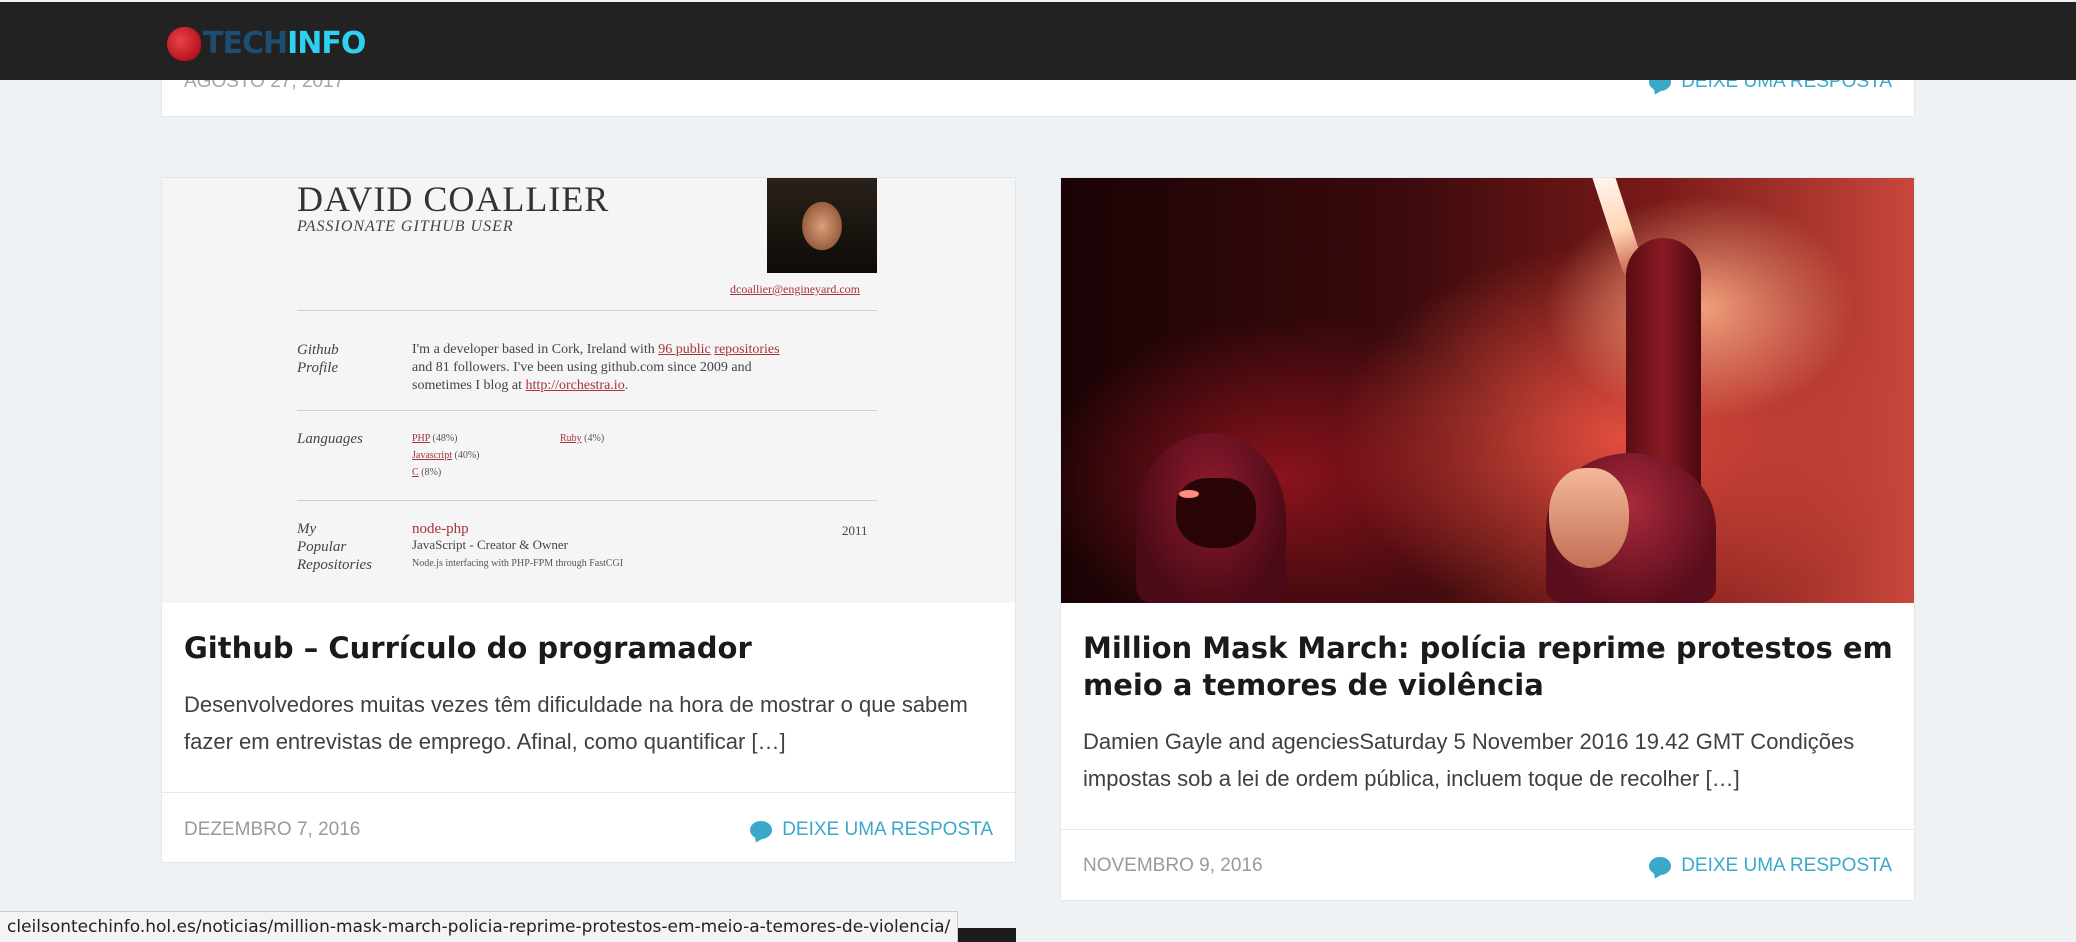 This screenshot has width=2076, height=942. I want to click on resume-email: dcoallier@engineyard.com, so click(795, 289).